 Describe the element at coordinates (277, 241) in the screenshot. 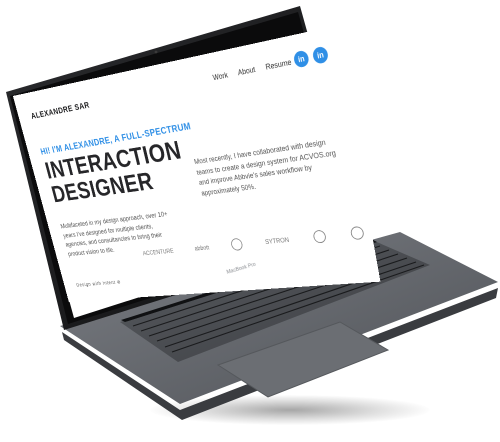

I see `client-logo-sytron: SYTRON` at that location.